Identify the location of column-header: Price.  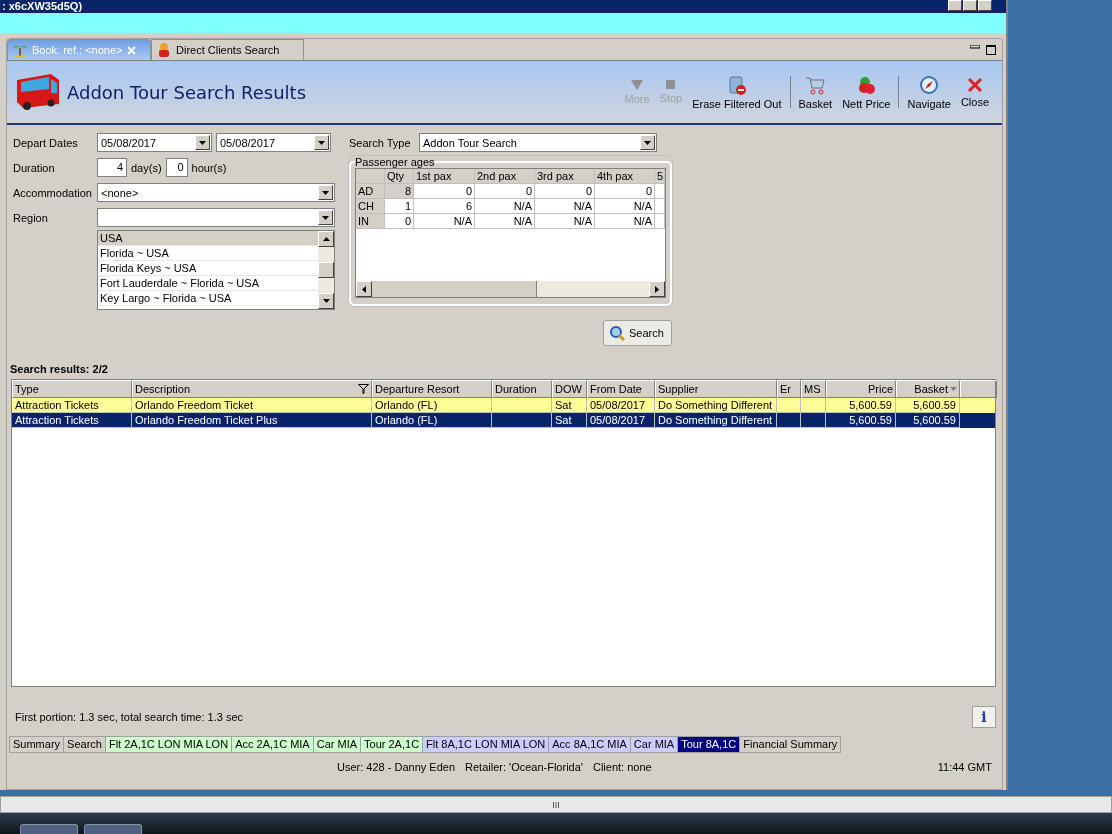
(861, 389).